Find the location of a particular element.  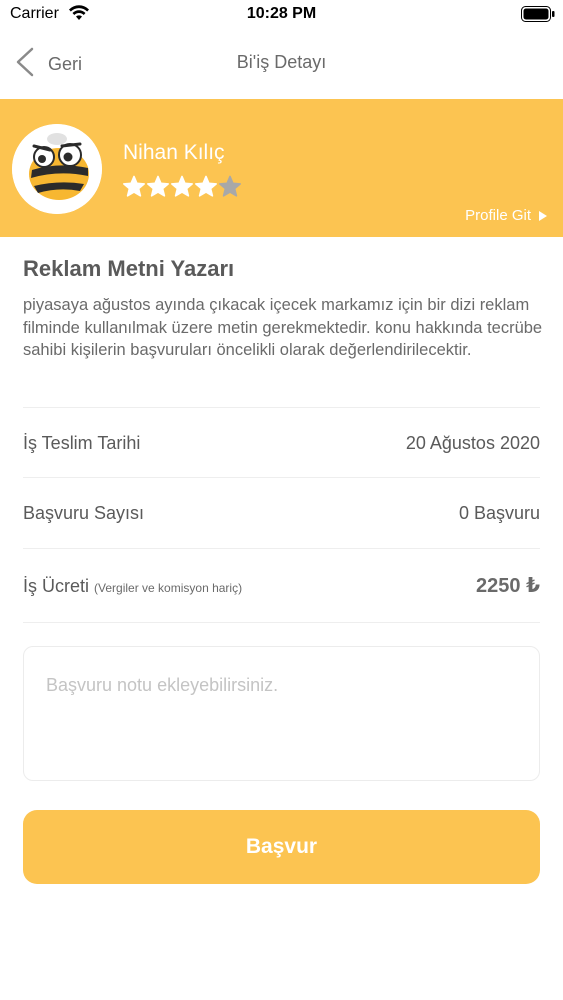

navigation-bar: Geri Bi'iş Detayı is located at coordinates (281, 64).